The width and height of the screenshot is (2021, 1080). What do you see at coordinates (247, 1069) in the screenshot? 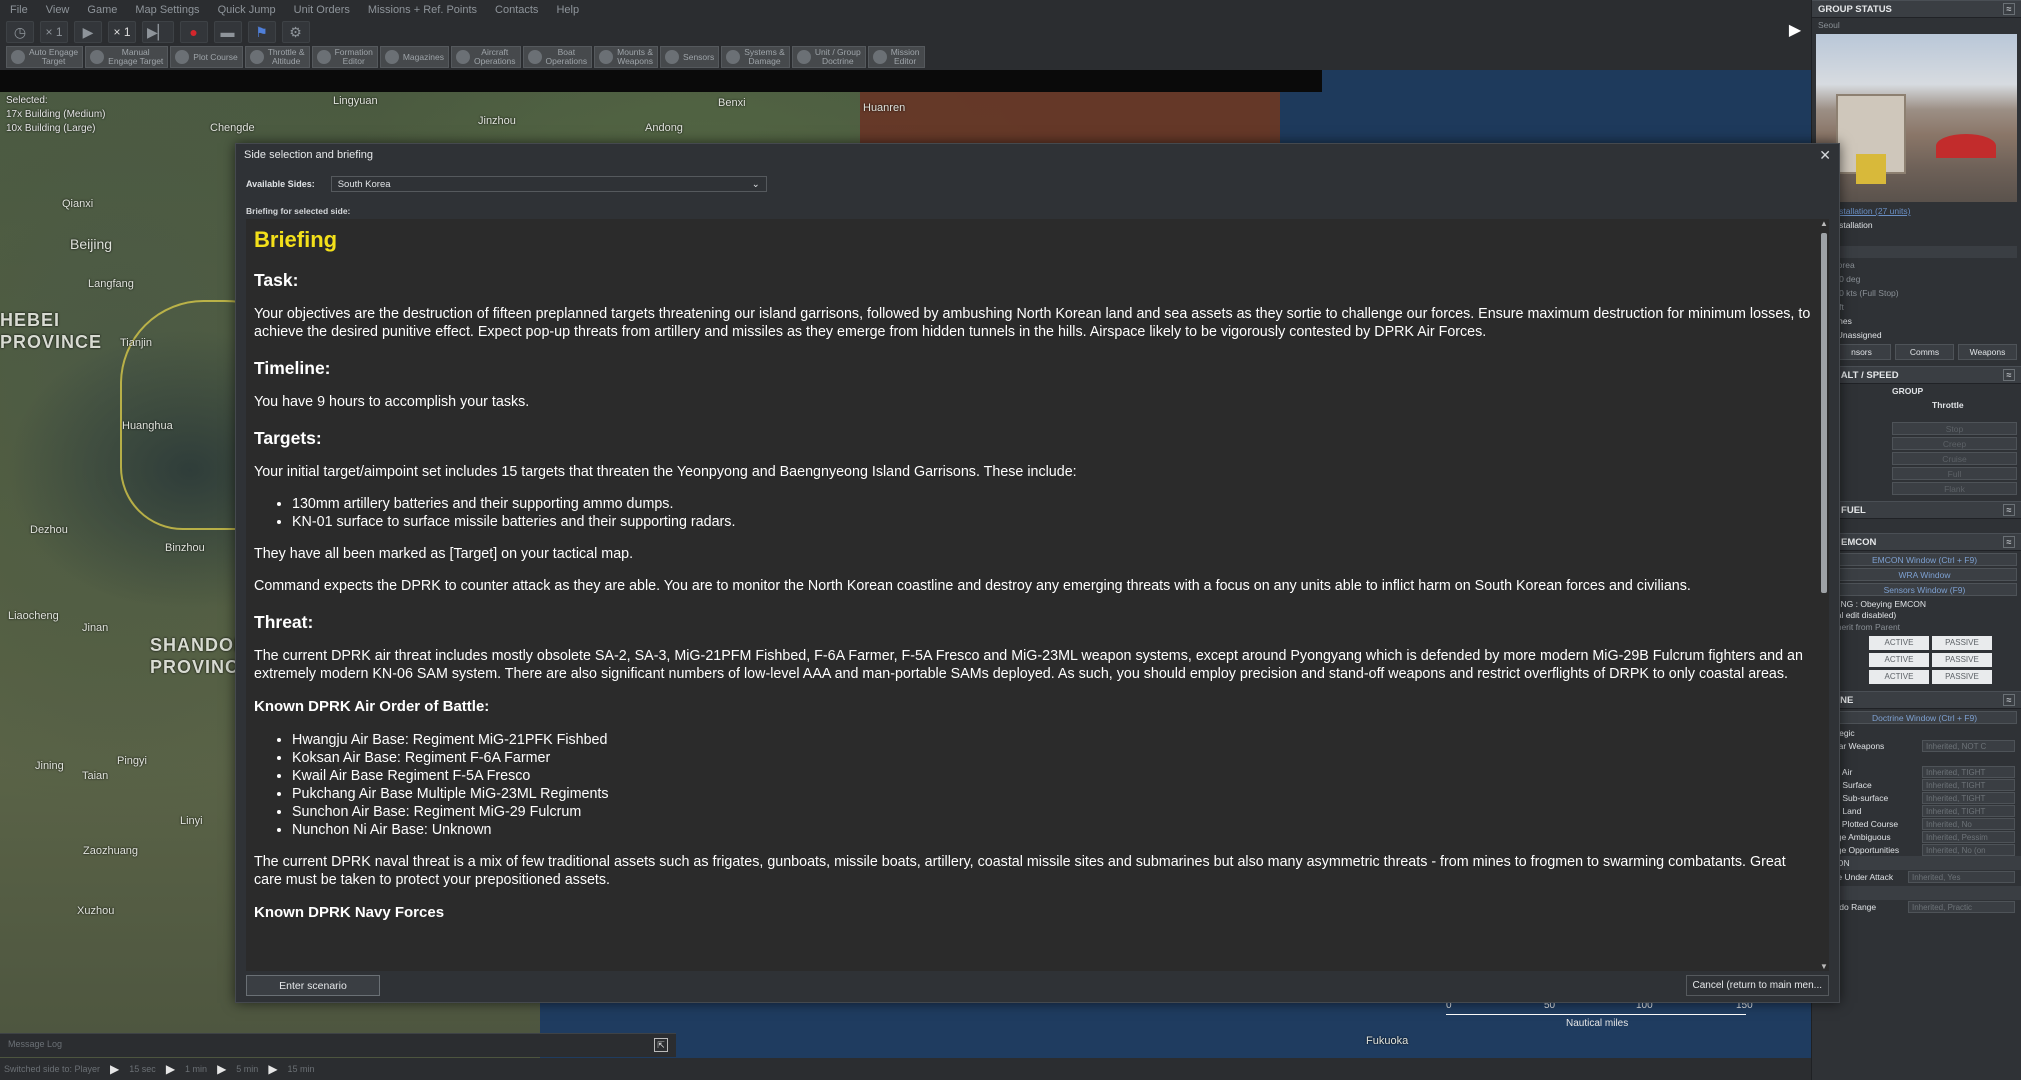
I see `time-step: 5 min` at bounding box center [247, 1069].